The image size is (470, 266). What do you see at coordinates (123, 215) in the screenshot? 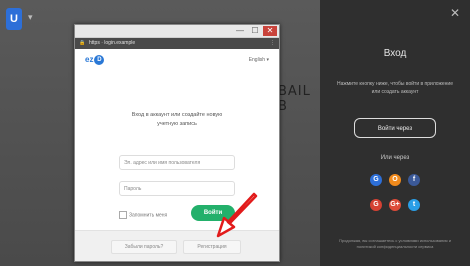
I see `remember-checkbox` at bounding box center [123, 215].